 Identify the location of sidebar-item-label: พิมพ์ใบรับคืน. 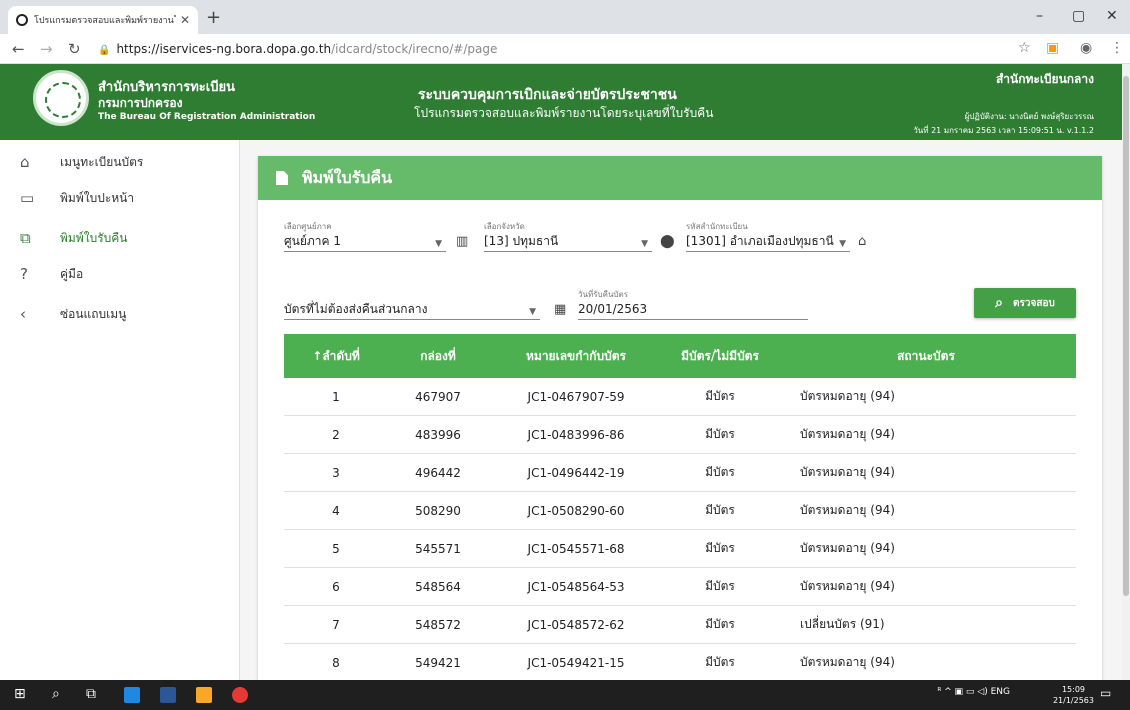
(94, 237).